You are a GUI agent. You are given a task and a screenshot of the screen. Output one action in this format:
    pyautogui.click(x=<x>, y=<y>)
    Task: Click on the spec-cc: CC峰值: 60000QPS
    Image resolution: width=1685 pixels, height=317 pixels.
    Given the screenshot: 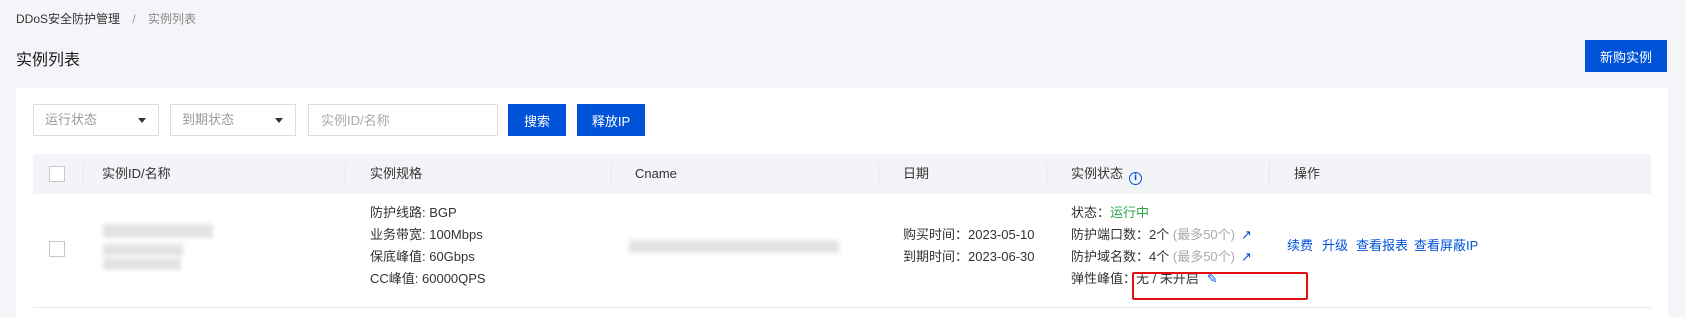 What is the action you would take?
    pyautogui.click(x=428, y=278)
    